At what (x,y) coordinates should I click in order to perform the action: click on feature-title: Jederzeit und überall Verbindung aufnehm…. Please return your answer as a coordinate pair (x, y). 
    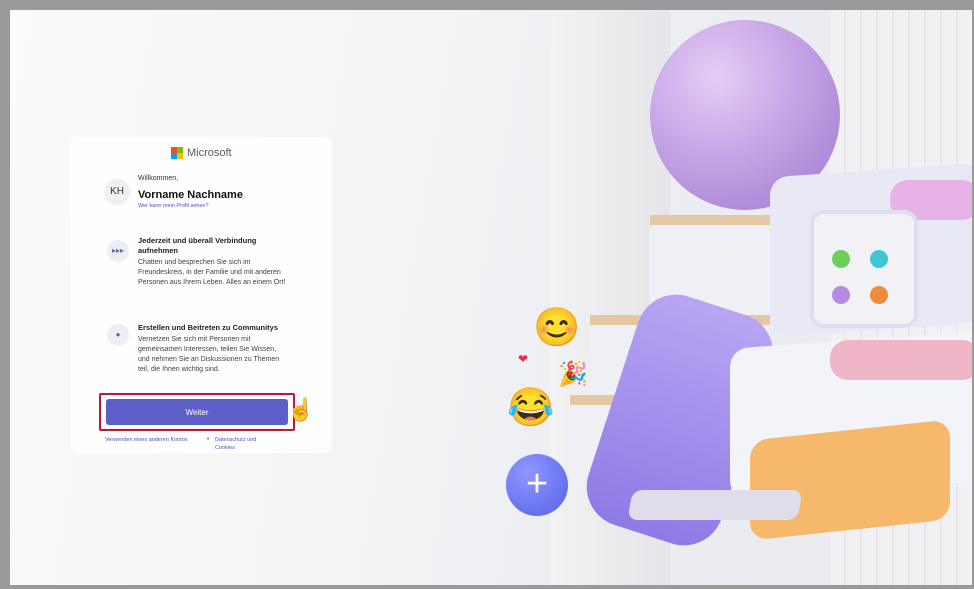
    Looking at the image, I should click on (197, 245).